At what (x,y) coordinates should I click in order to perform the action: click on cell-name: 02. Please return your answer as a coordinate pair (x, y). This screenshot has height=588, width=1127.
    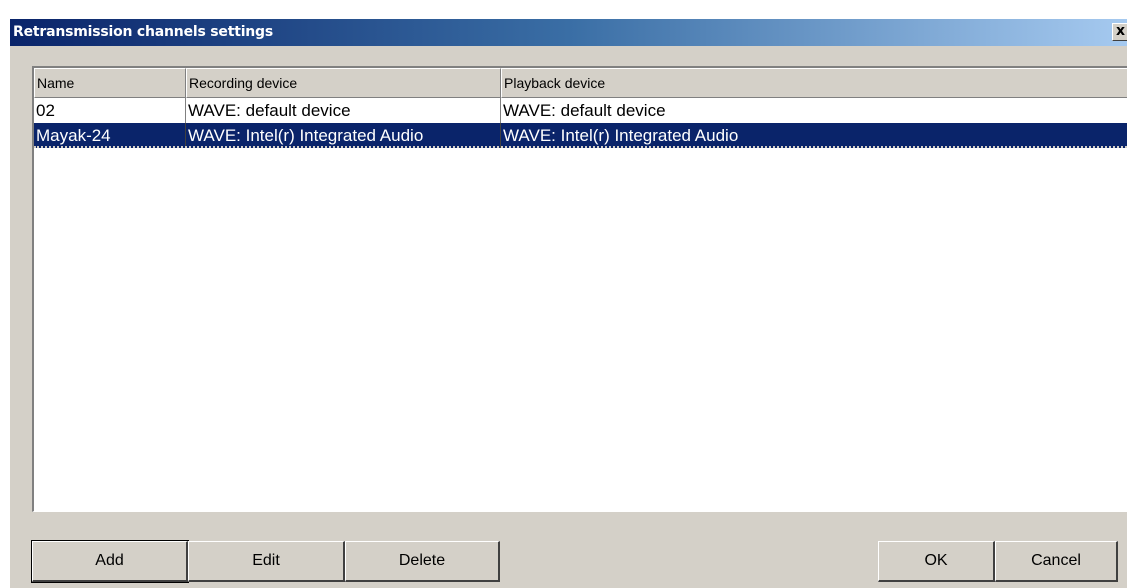
    Looking at the image, I should click on (110, 110).